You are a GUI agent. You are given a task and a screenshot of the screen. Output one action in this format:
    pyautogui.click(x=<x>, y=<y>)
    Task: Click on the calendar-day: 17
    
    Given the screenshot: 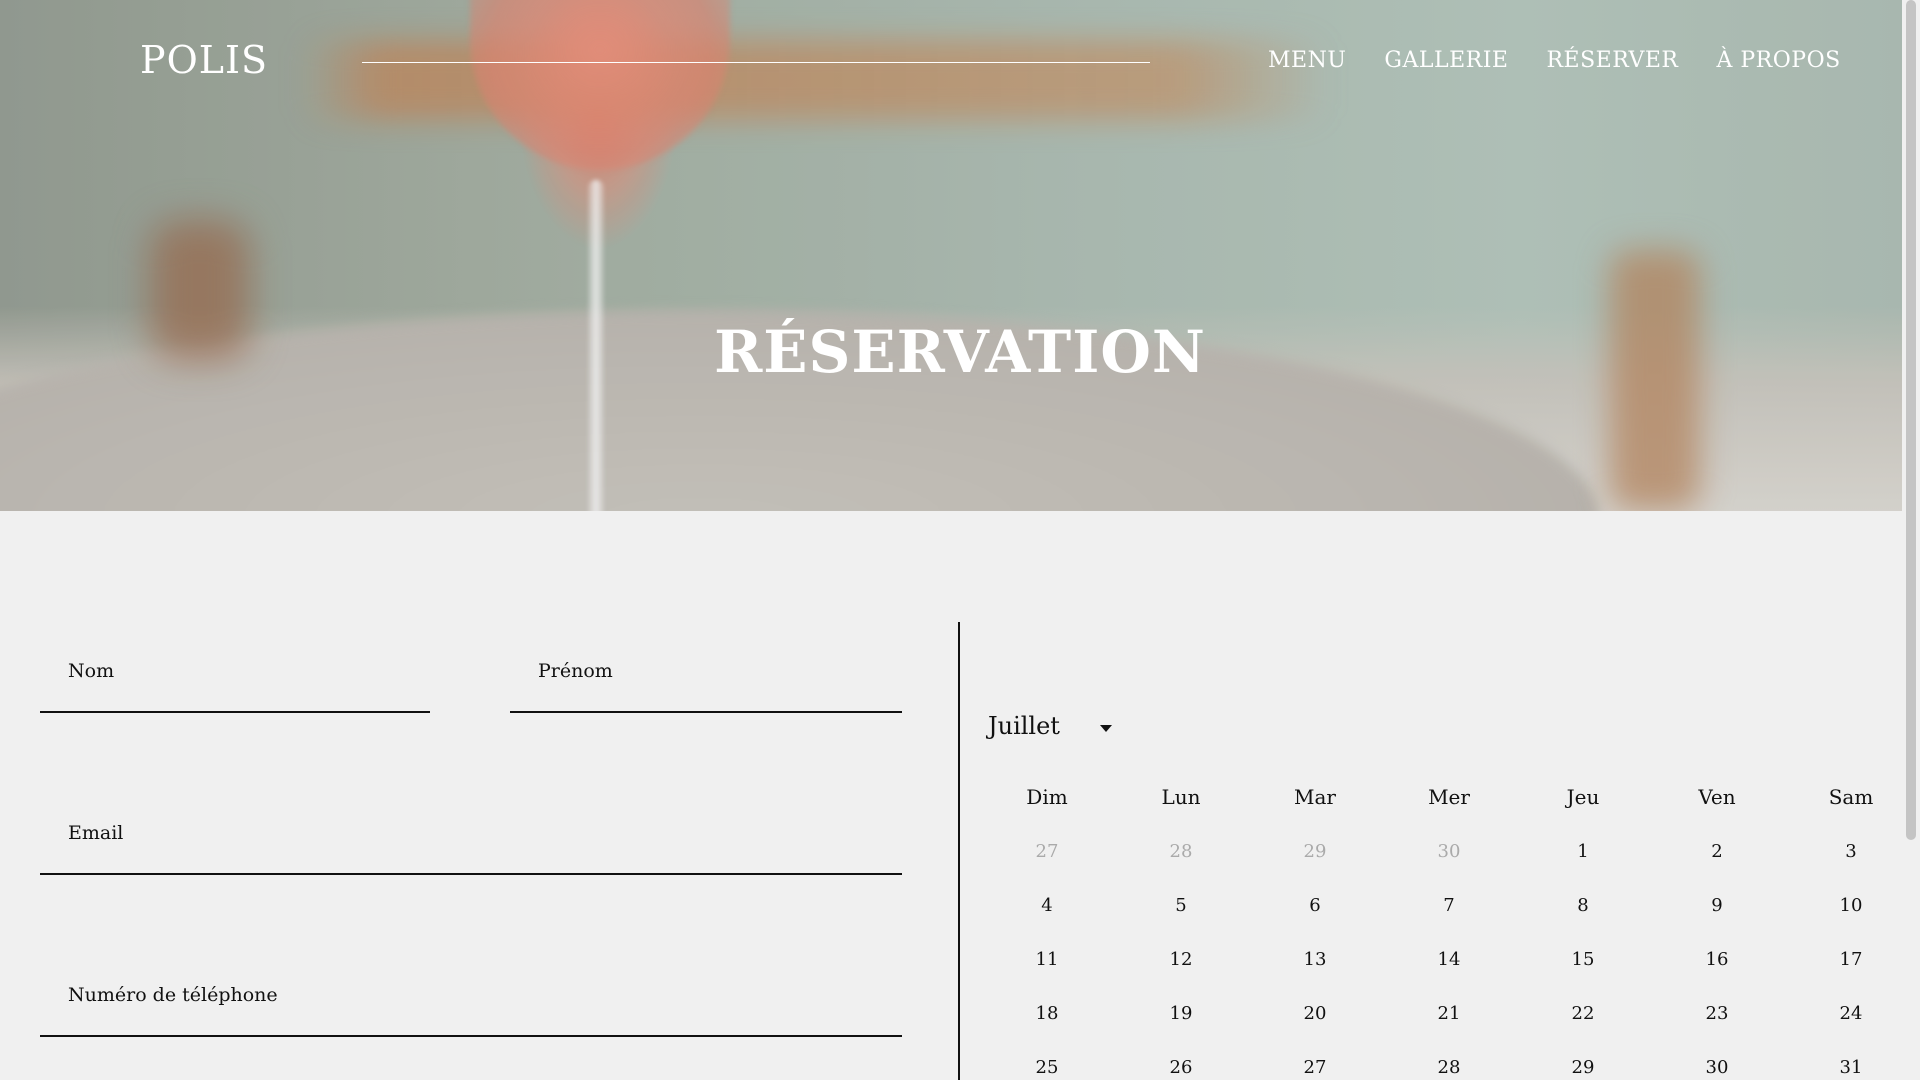 What is the action you would take?
    pyautogui.click(x=1851, y=959)
    